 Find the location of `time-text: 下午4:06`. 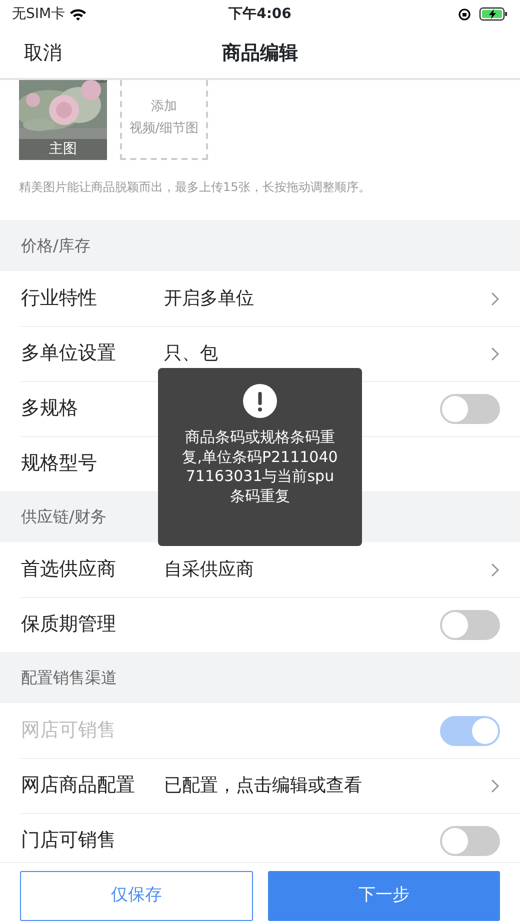

time-text: 下午4:06 is located at coordinates (260, 14).